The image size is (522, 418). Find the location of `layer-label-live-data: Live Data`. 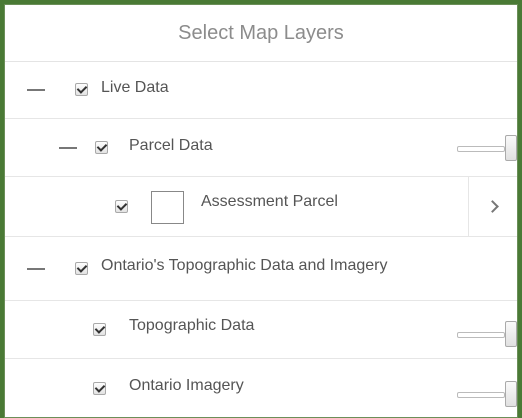

layer-label-live-data: Live Data is located at coordinates (135, 87).